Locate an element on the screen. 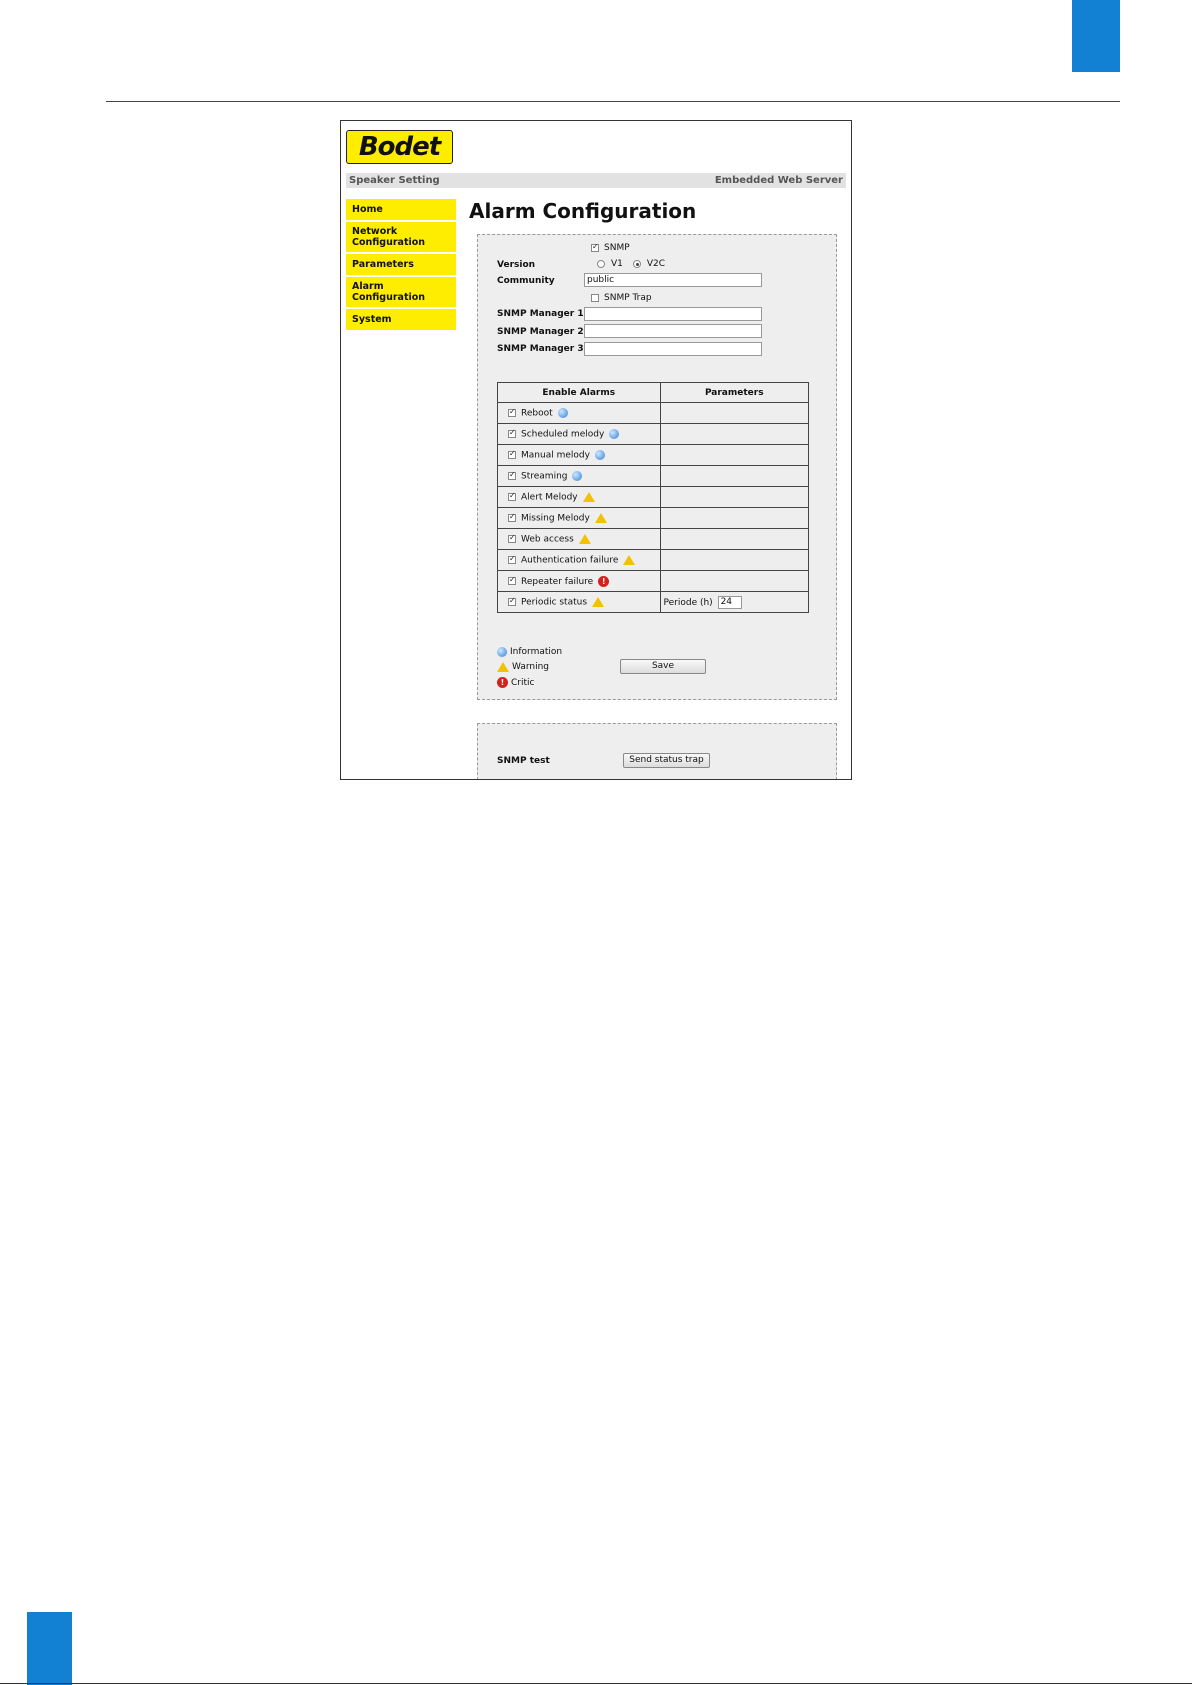 The width and height of the screenshot is (1192, 1685). snmp-enable-row: SNMP is located at coordinates (610, 247).